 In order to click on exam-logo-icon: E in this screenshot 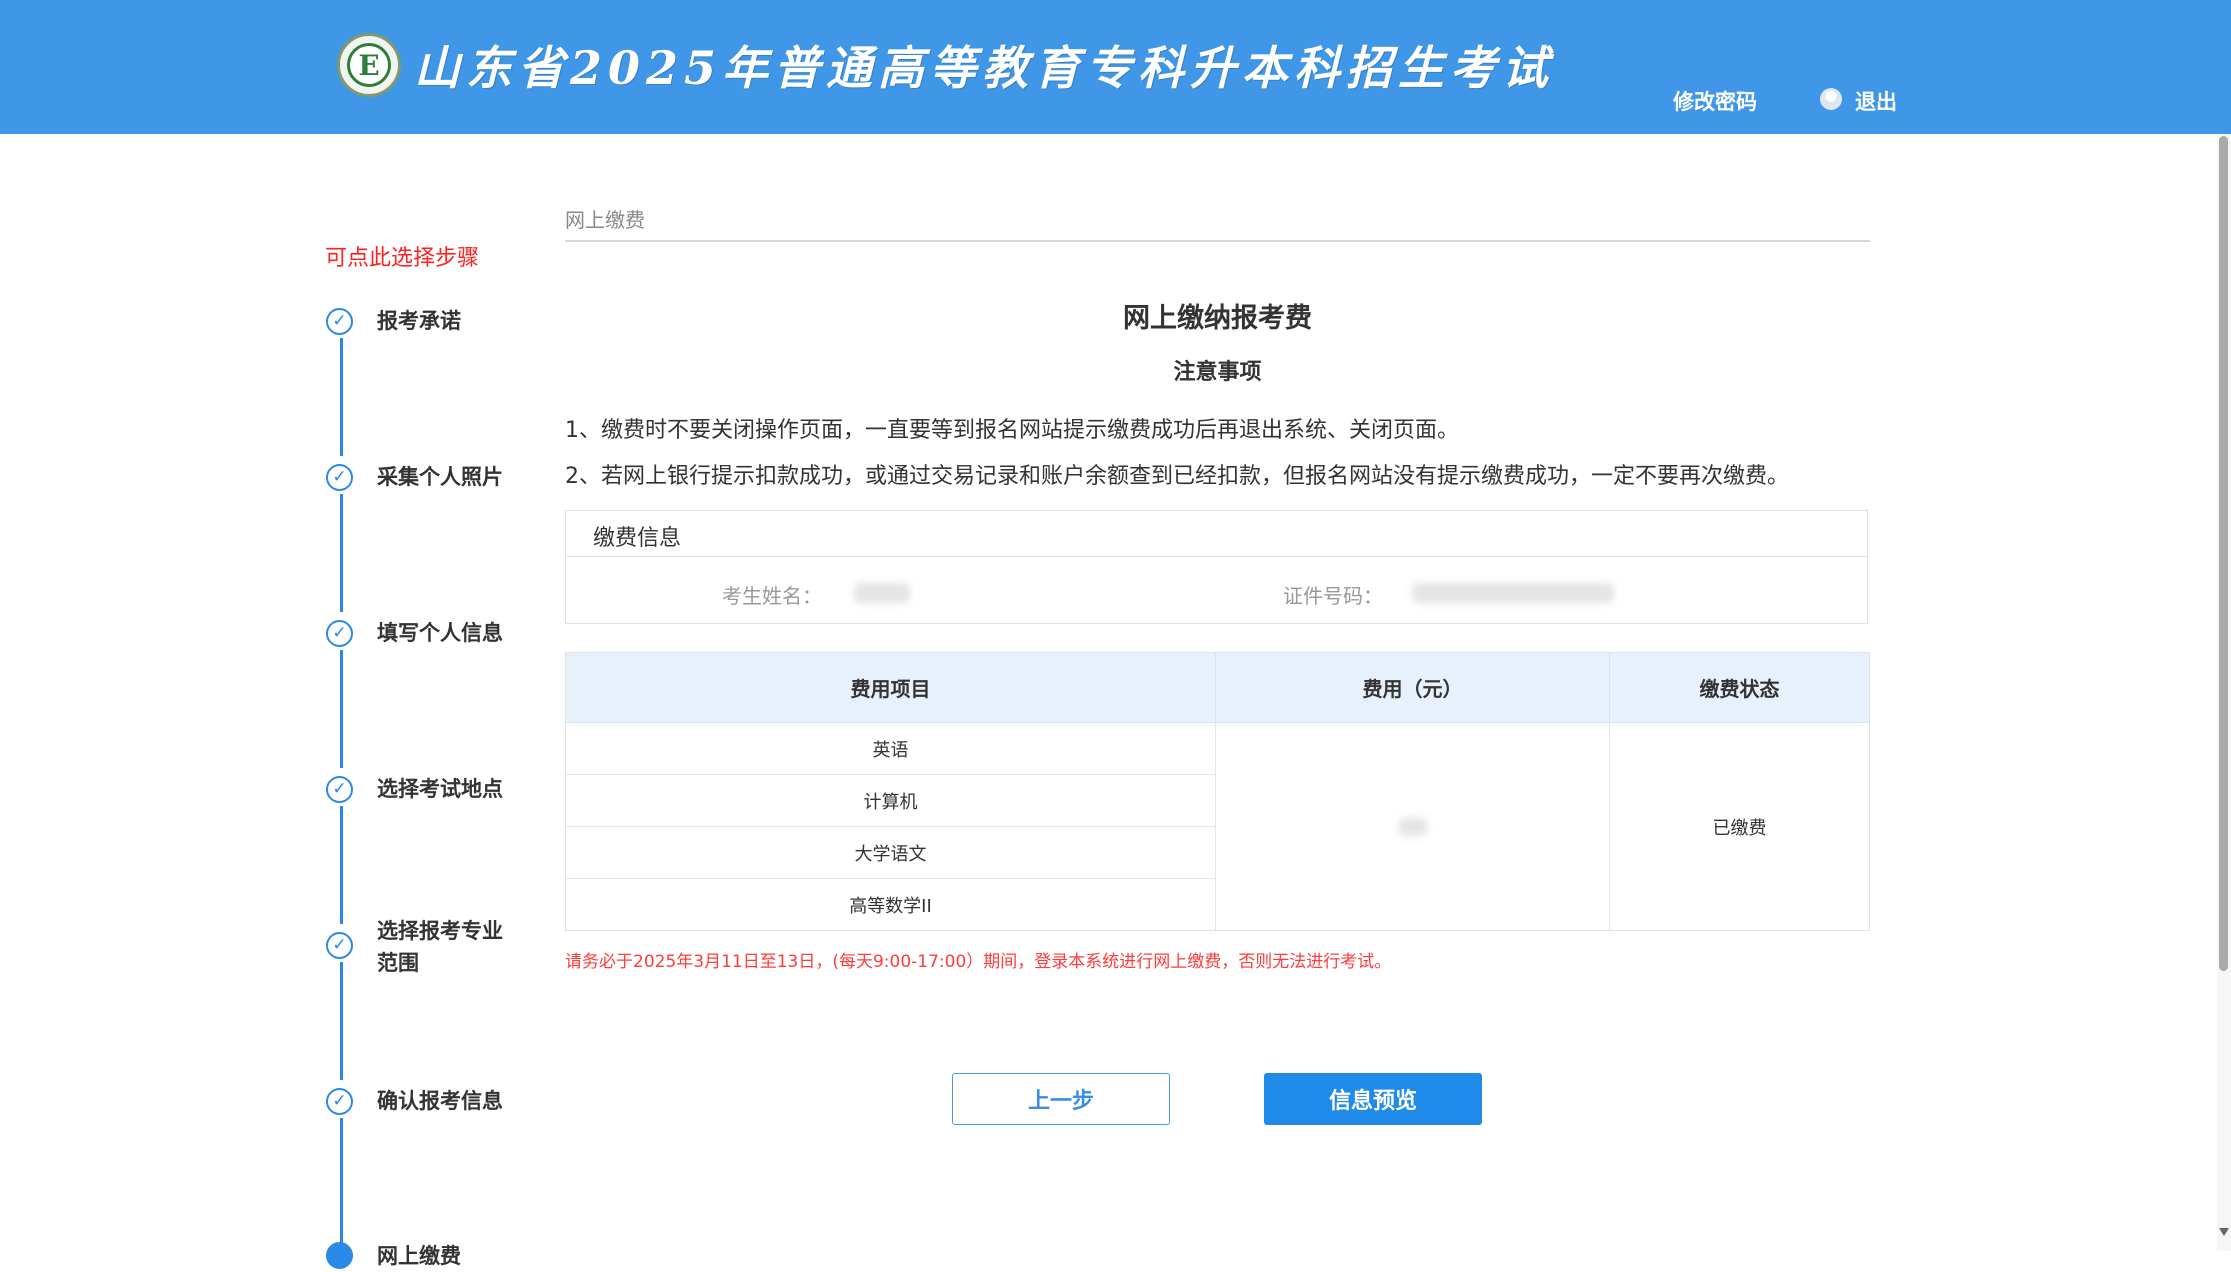, I will do `click(369, 65)`.